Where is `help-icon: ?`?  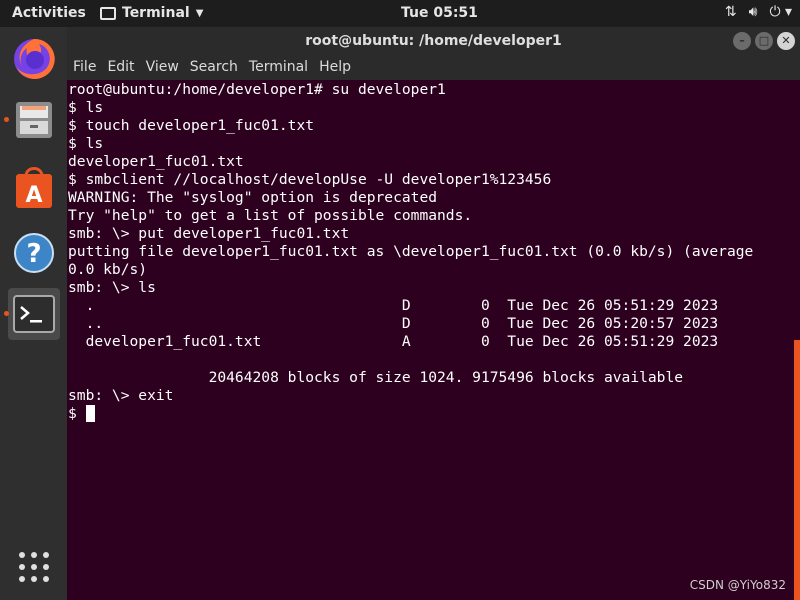
help-icon: ? is located at coordinates (34, 253).